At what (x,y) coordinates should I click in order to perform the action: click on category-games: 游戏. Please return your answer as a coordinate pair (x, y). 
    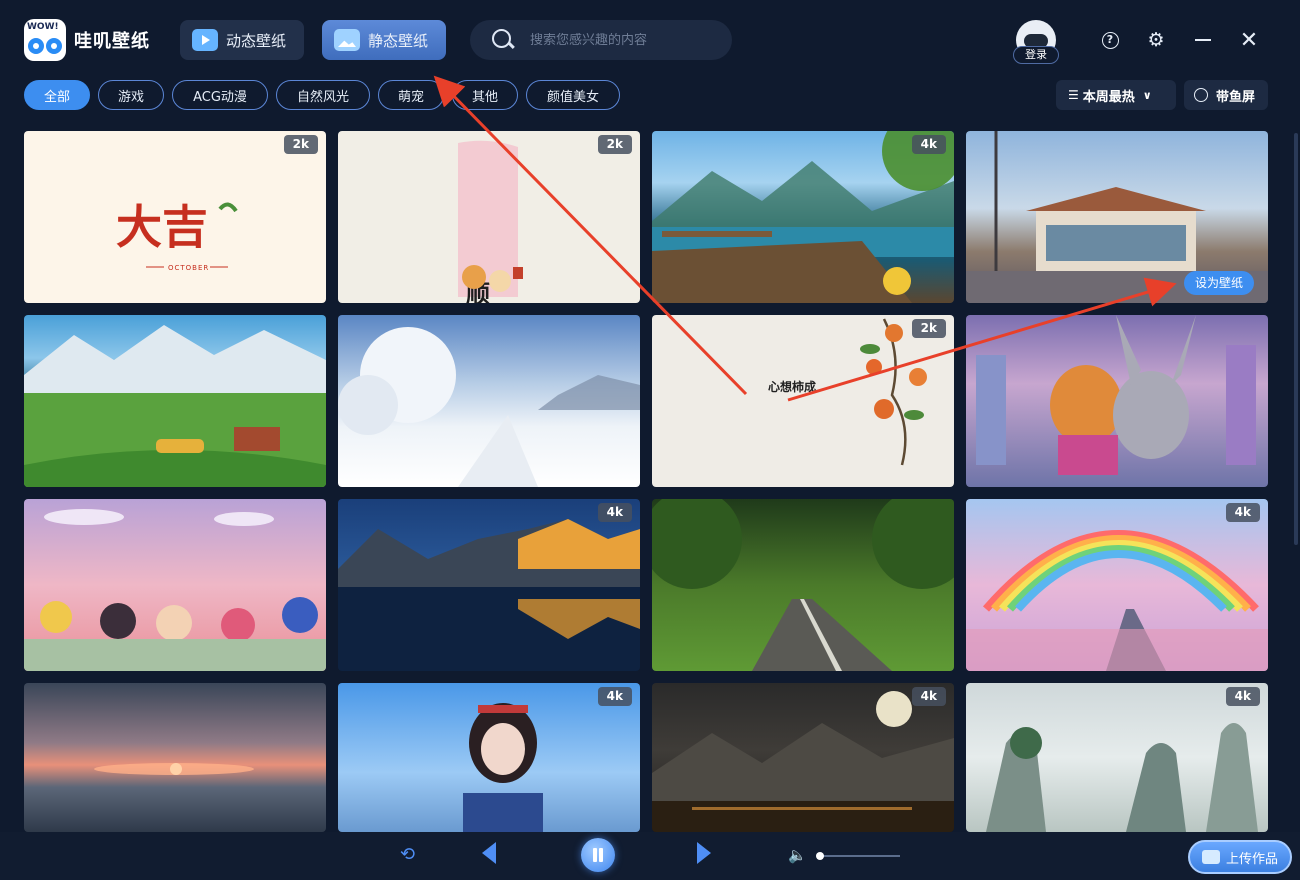
    Looking at the image, I should click on (131, 95).